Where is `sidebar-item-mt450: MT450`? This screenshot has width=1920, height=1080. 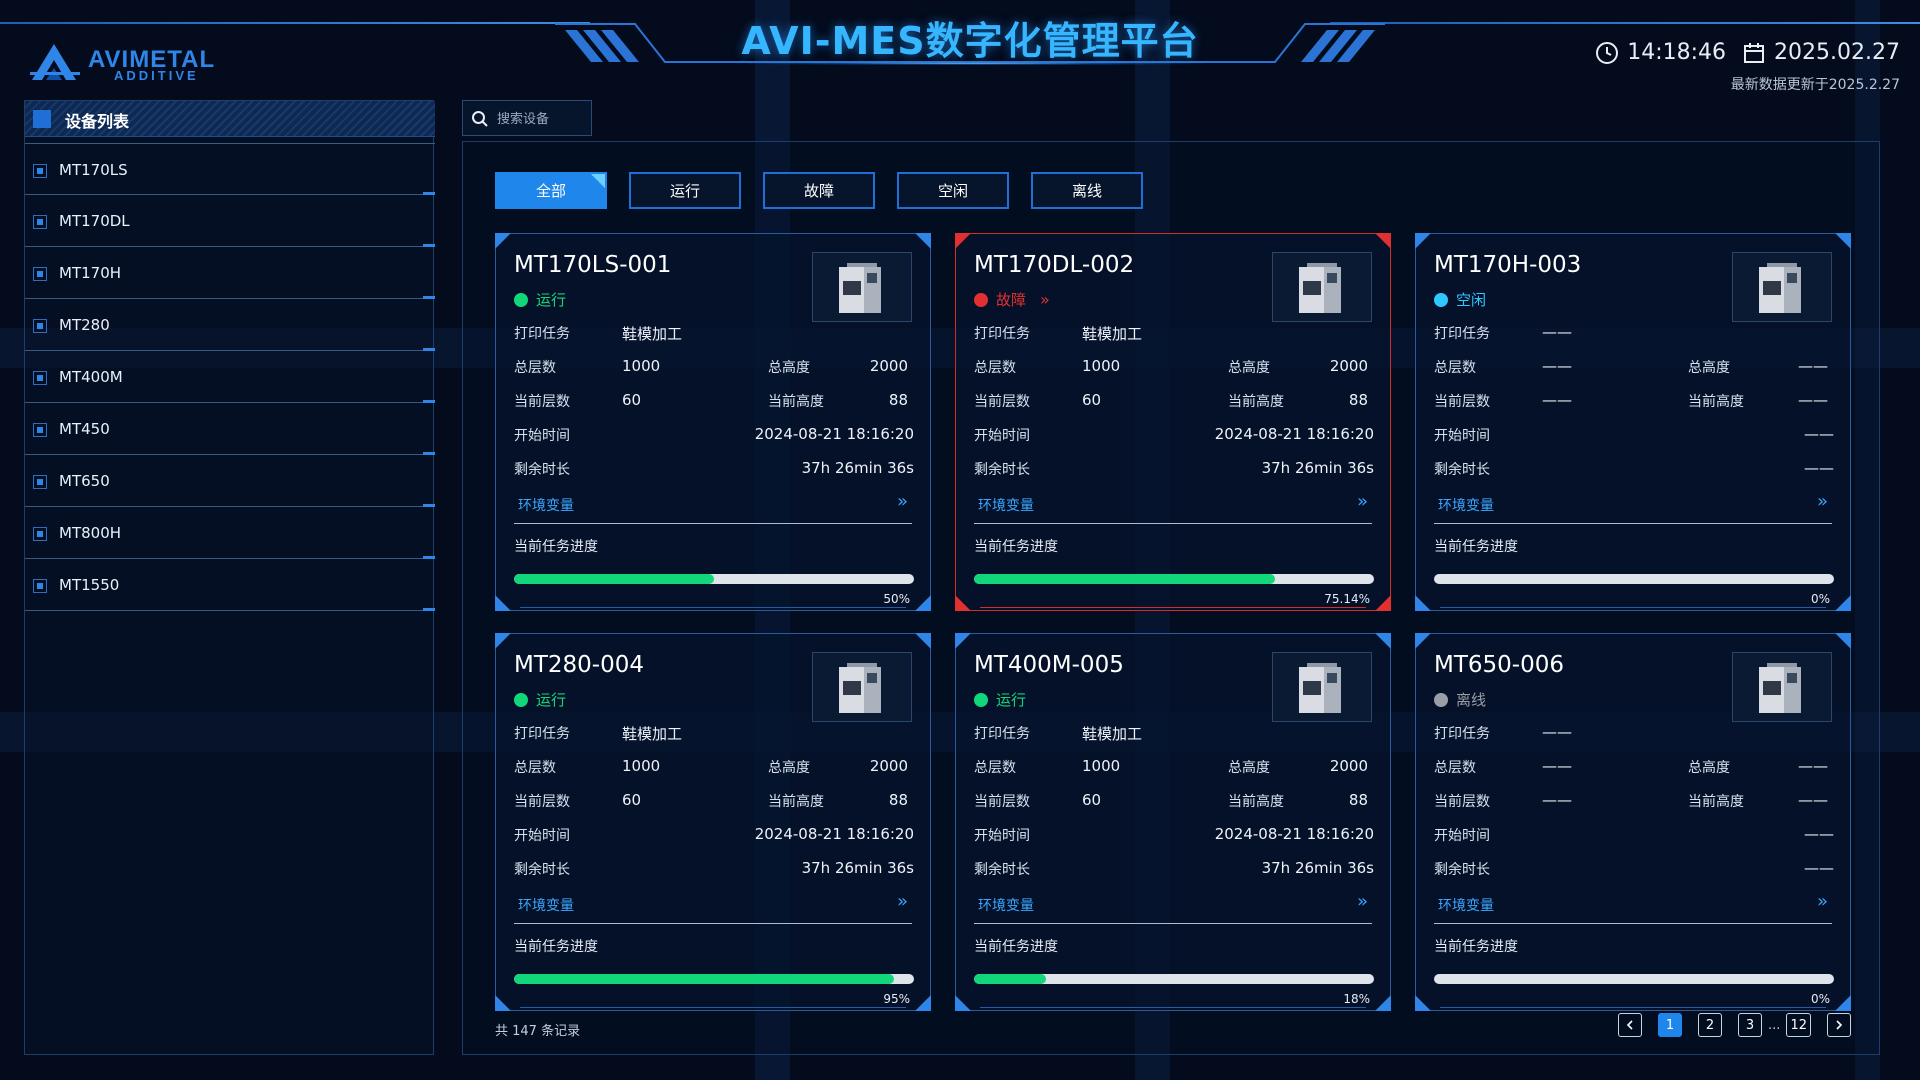
sidebar-item-mt450: MT450 is located at coordinates (230, 429).